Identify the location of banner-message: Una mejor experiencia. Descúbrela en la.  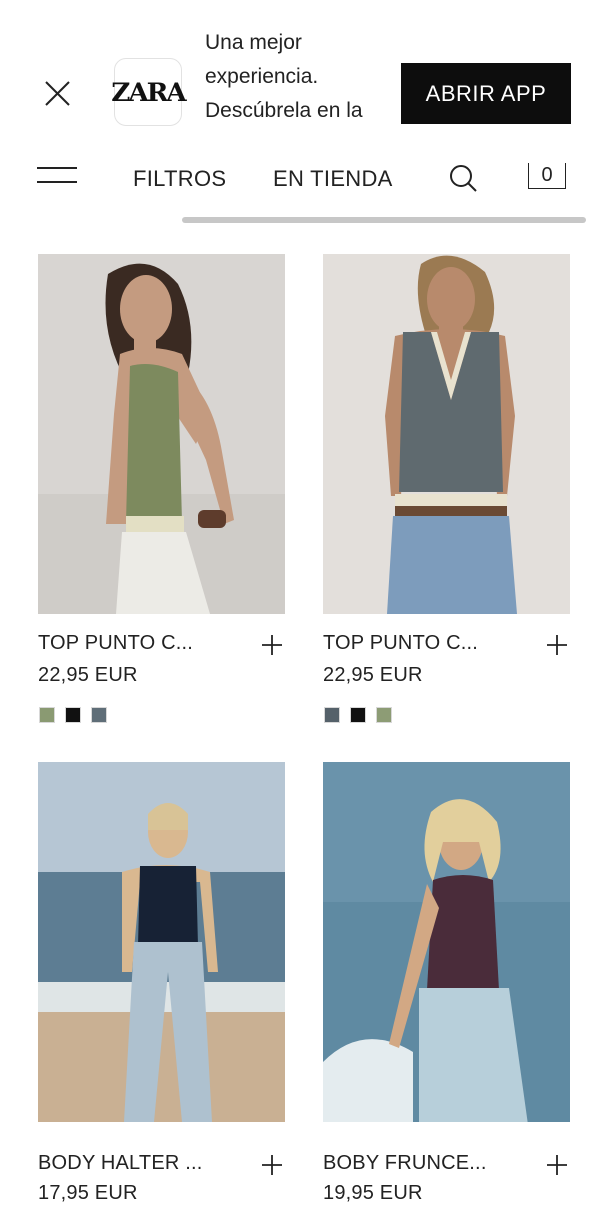
(300, 77).